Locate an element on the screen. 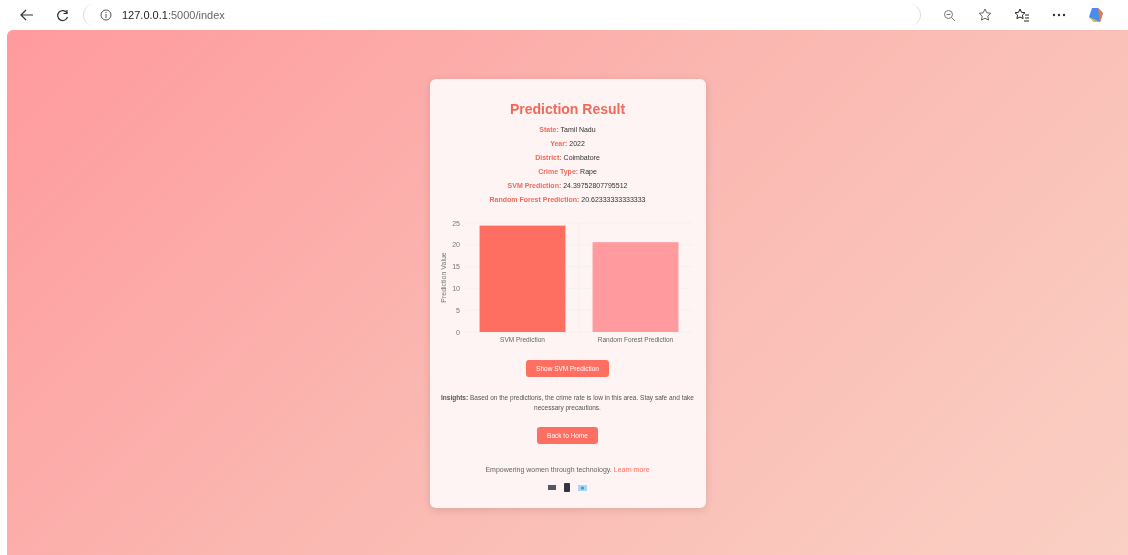  star-icon is located at coordinates (985, 15).